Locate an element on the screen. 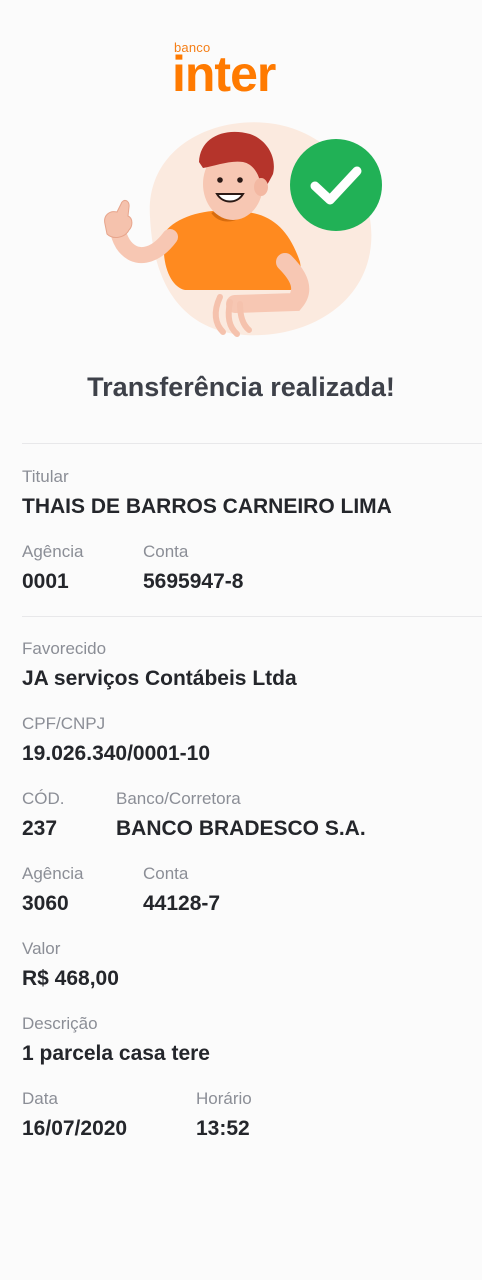 The width and height of the screenshot is (482, 1280). cpf-cnpj-value: 19.026.340/0001-10 is located at coordinates (116, 753).